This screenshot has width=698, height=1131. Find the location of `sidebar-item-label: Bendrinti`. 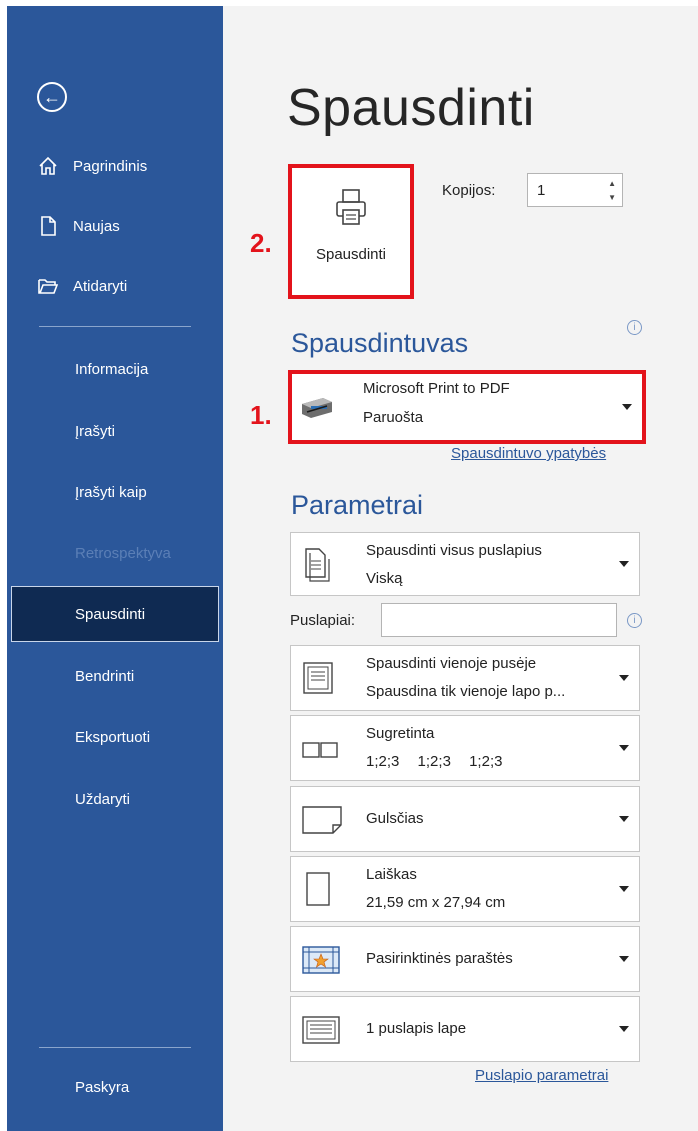

sidebar-item-label: Bendrinti is located at coordinates (105, 676).